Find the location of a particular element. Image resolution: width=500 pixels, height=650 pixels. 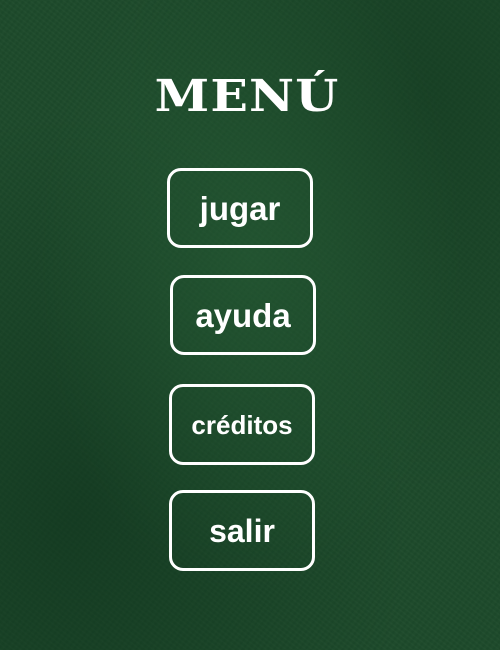

help-button: ayuda is located at coordinates (243, 315).